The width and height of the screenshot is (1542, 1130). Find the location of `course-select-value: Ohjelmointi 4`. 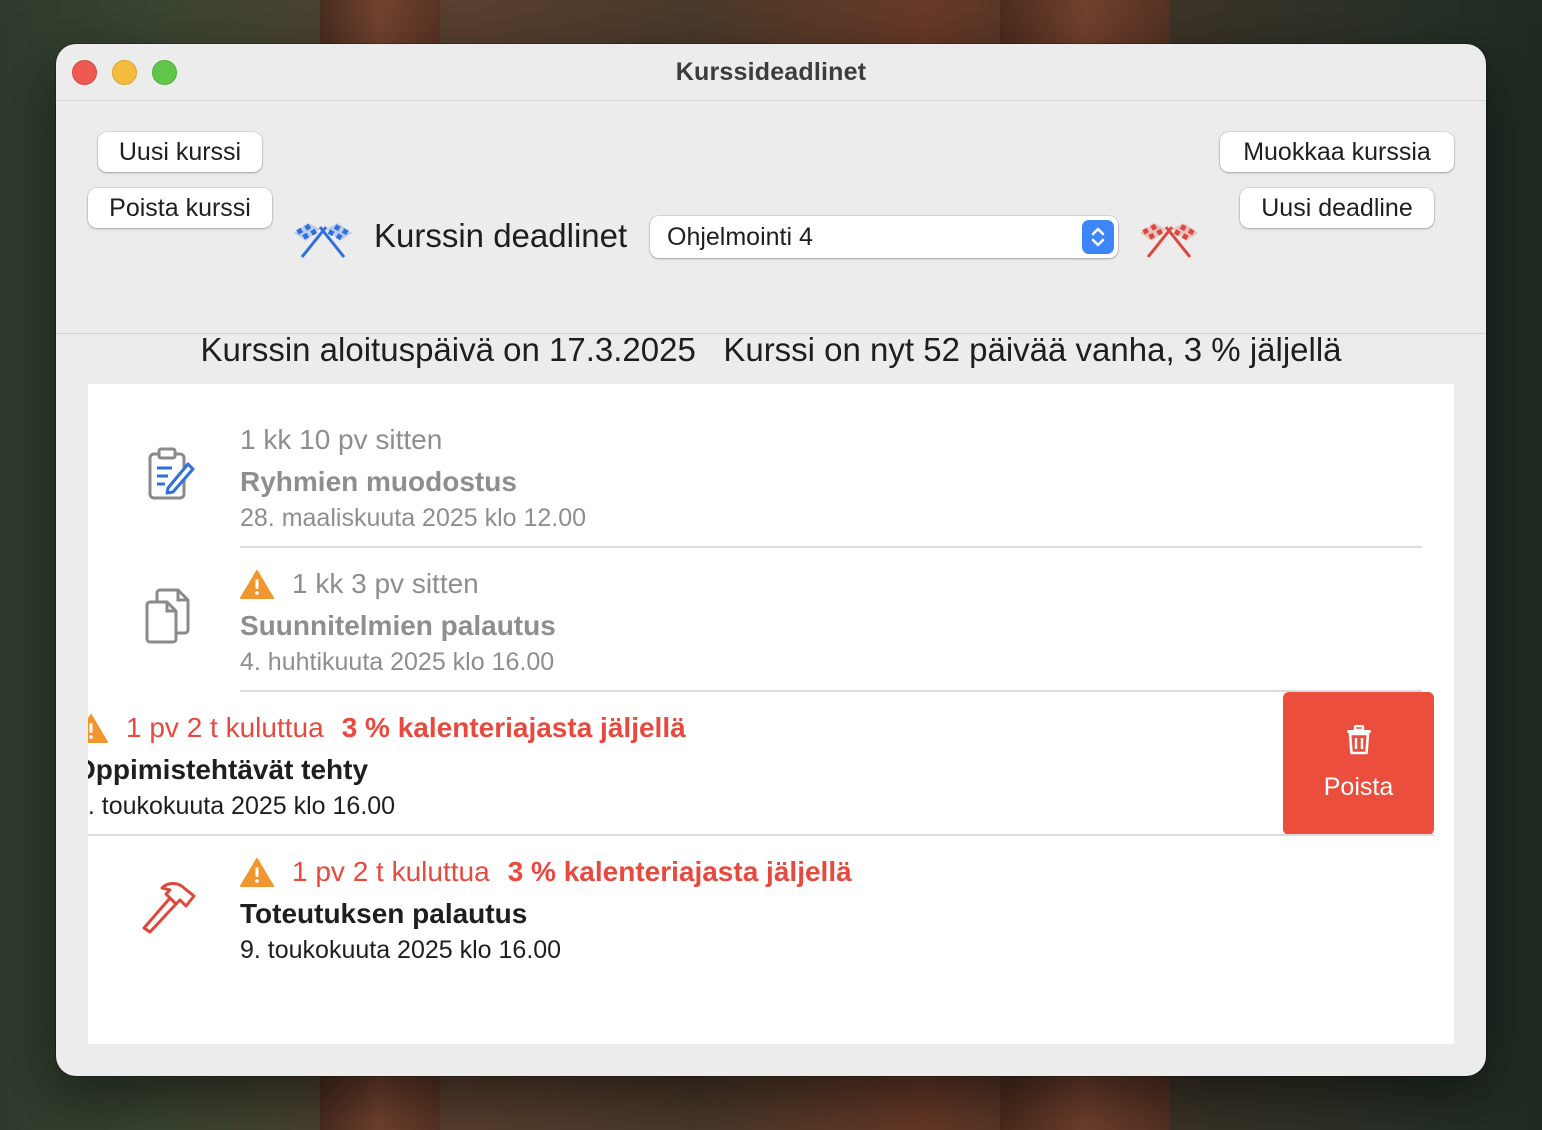

course-select-value: Ohjelmointi 4 is located at coordinates (740, 236).